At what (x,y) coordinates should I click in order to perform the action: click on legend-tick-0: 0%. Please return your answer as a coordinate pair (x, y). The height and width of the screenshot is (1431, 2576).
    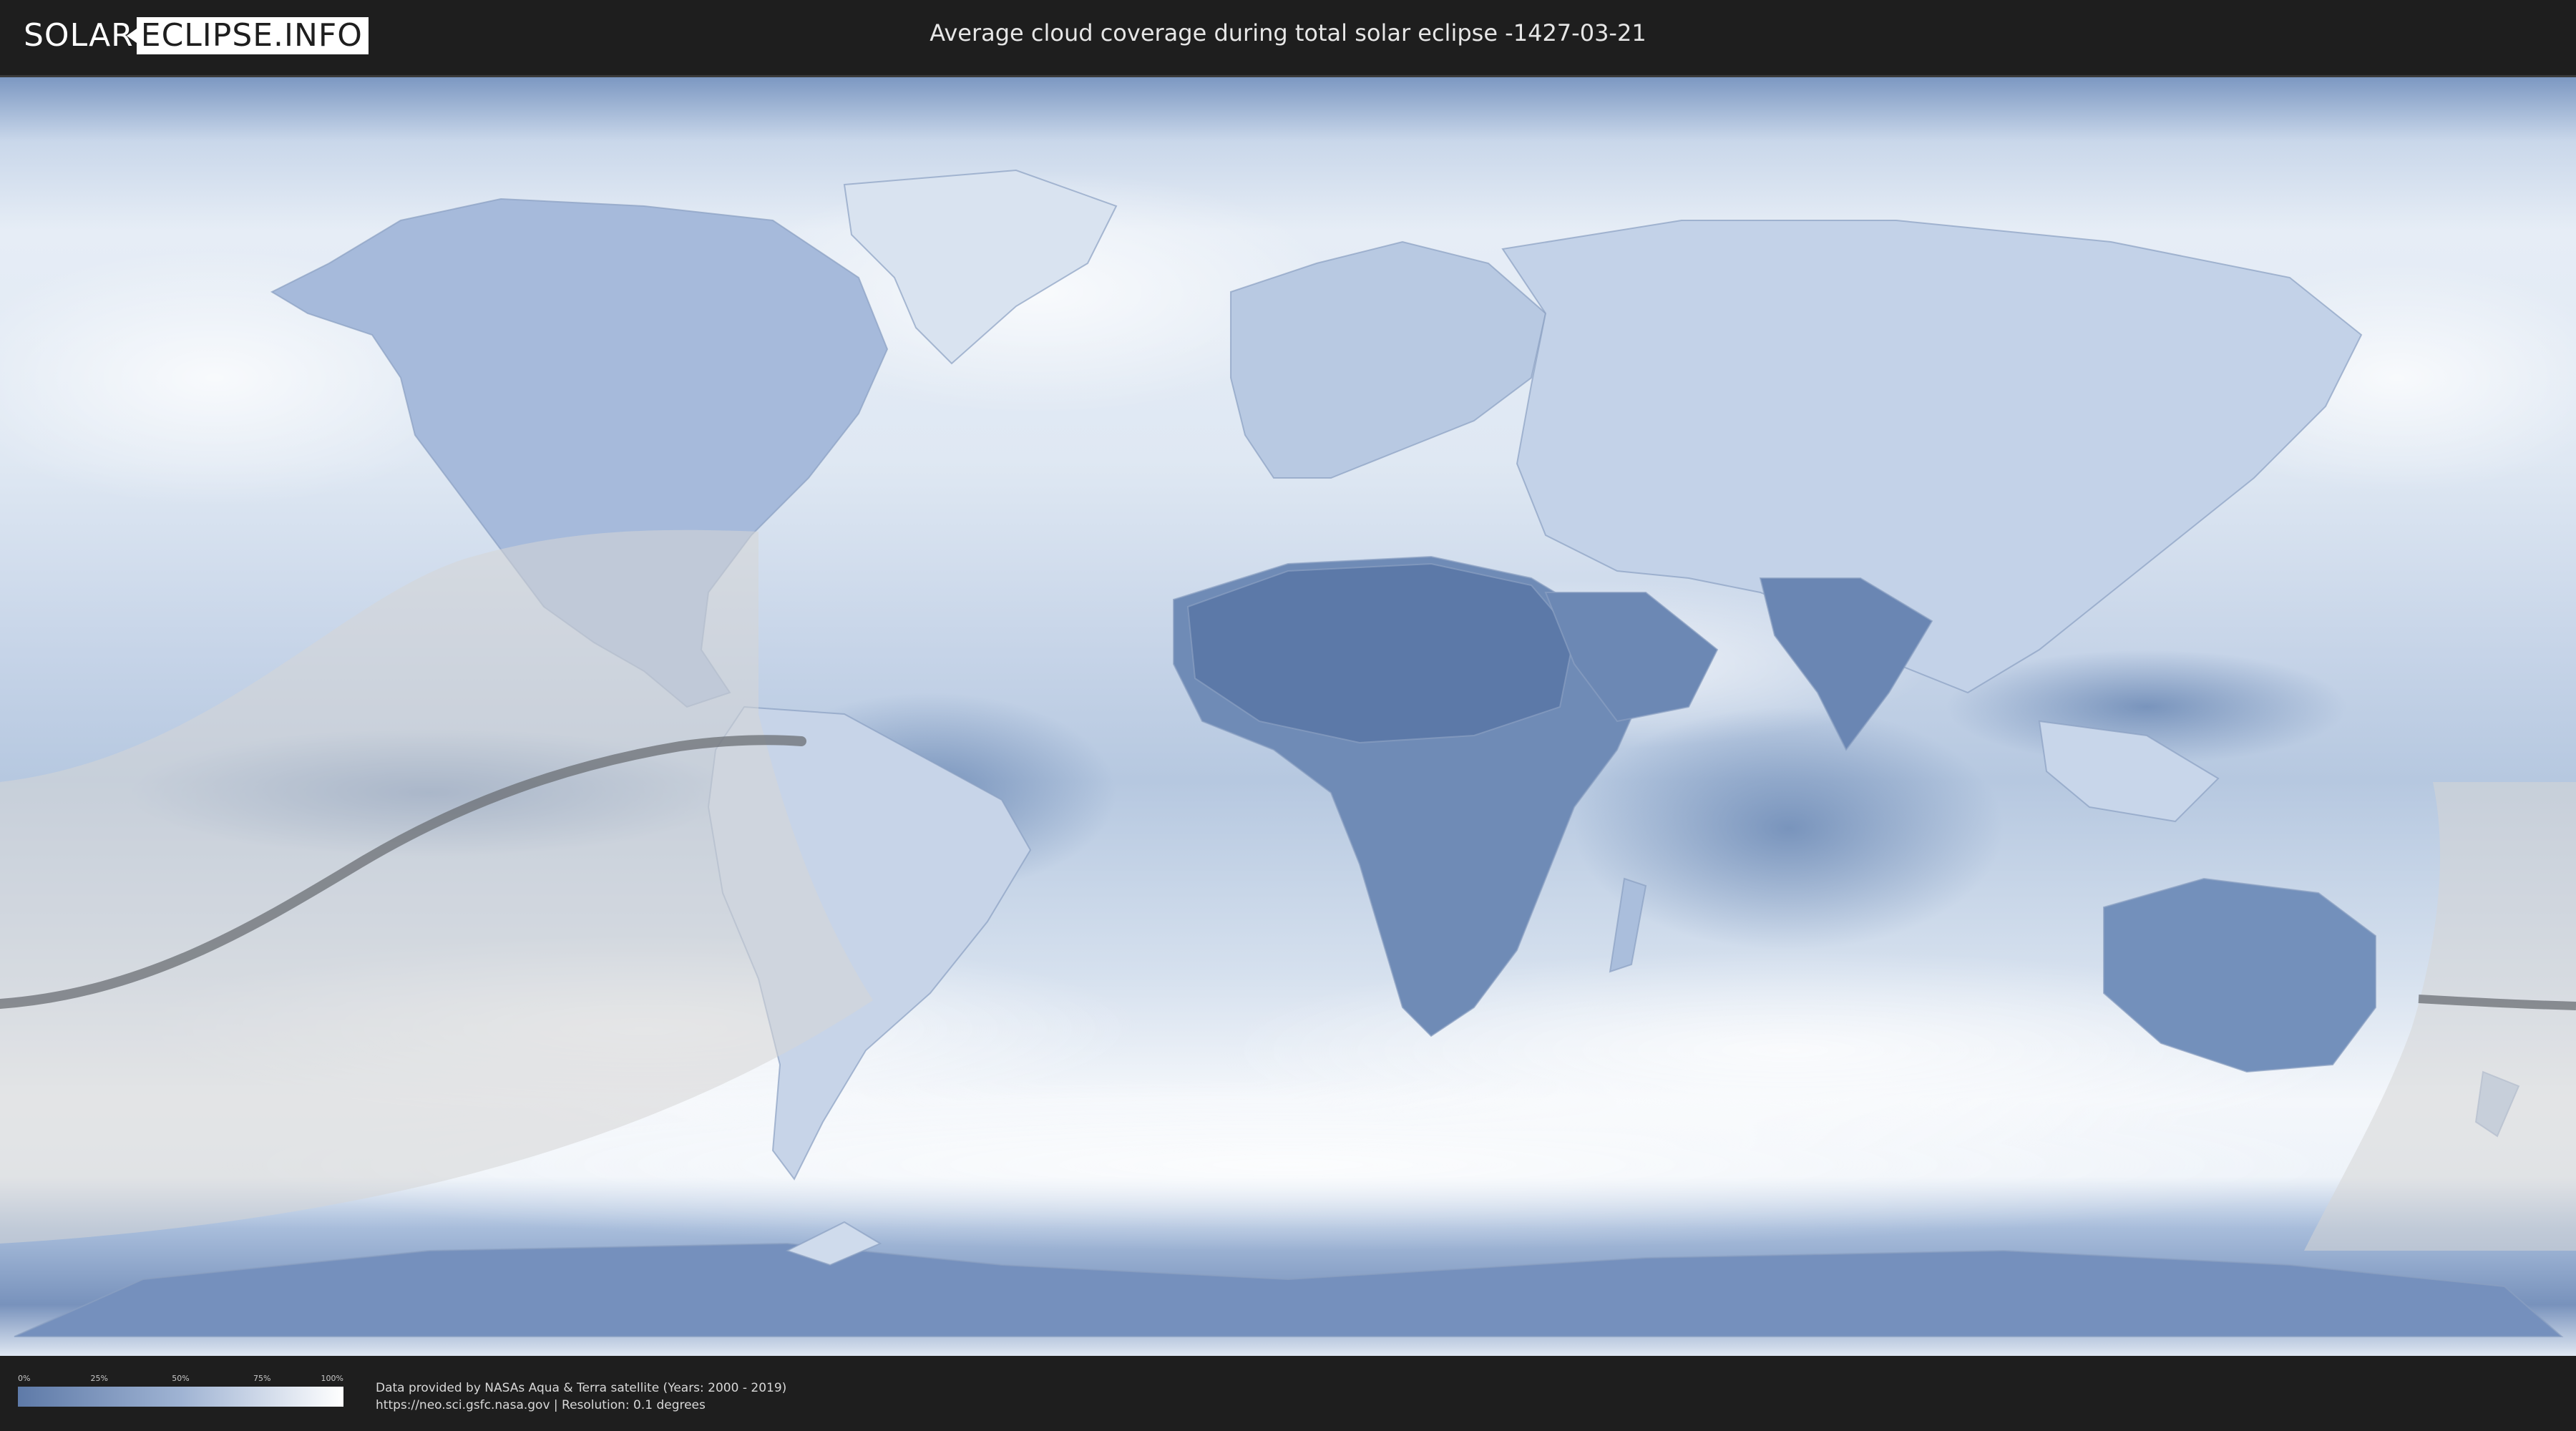
    Looking at the image, I should click on (24, 1378).